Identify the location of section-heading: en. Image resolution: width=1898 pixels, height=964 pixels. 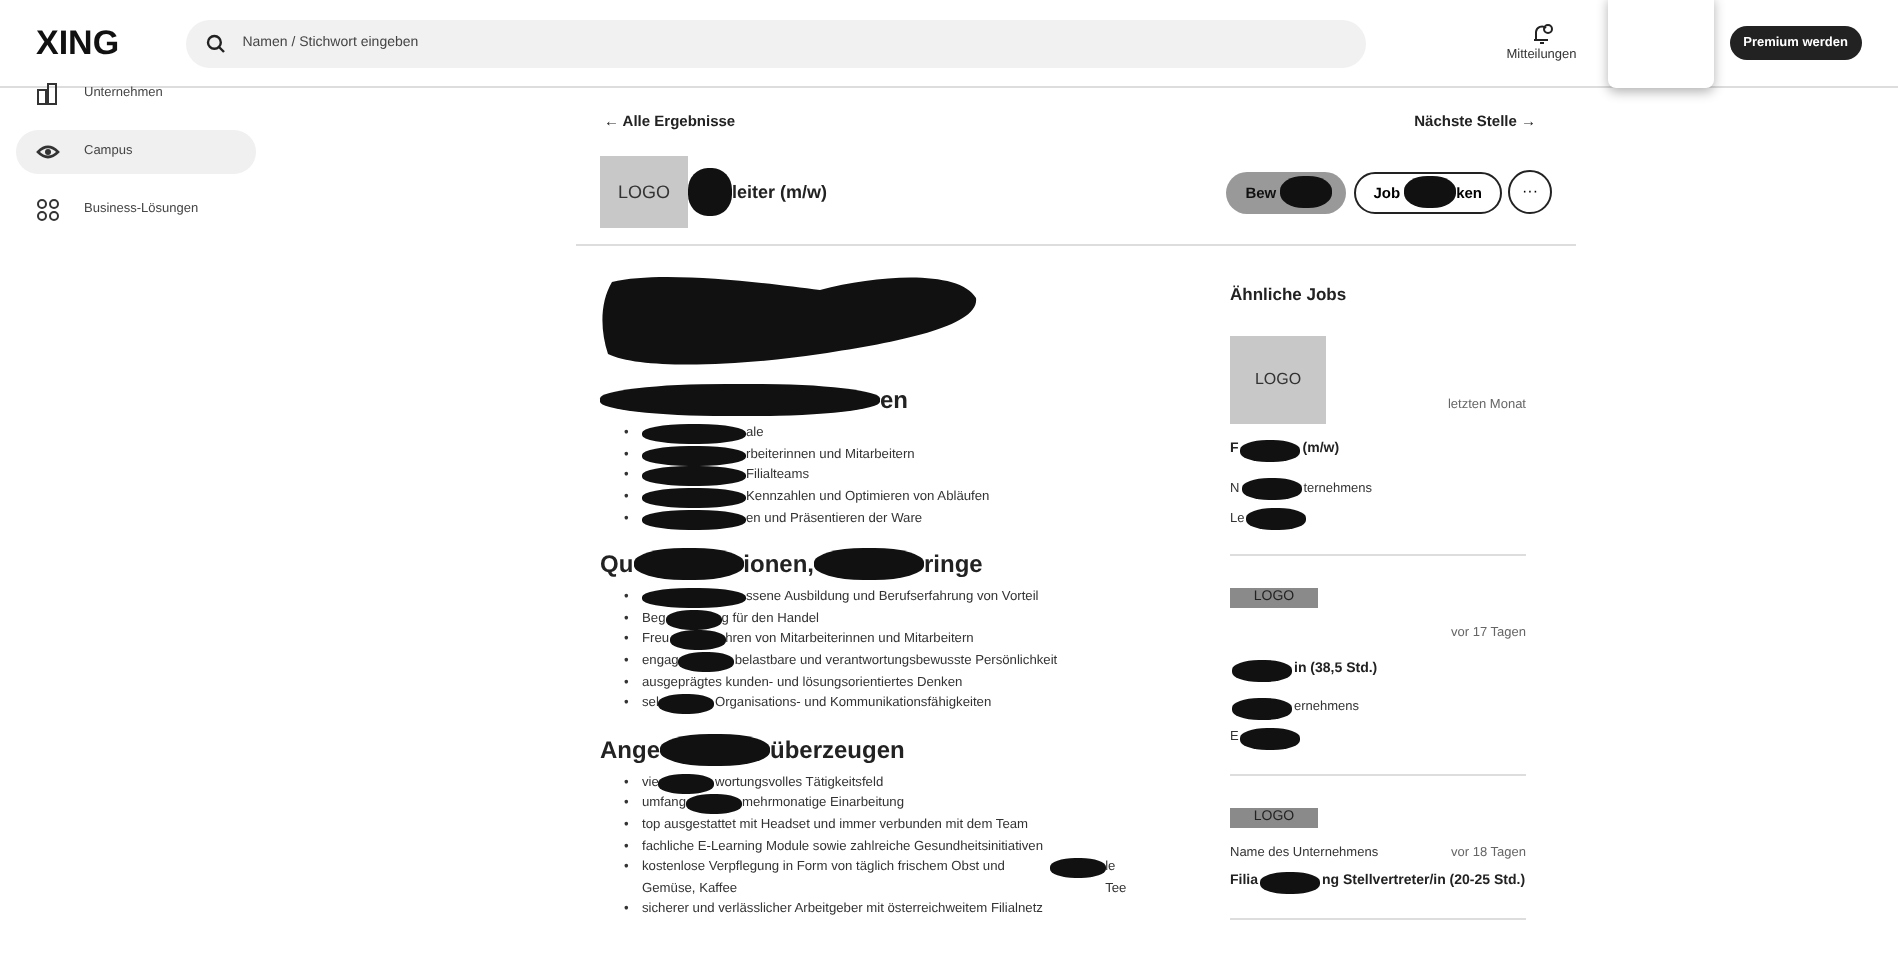
(894, 401).